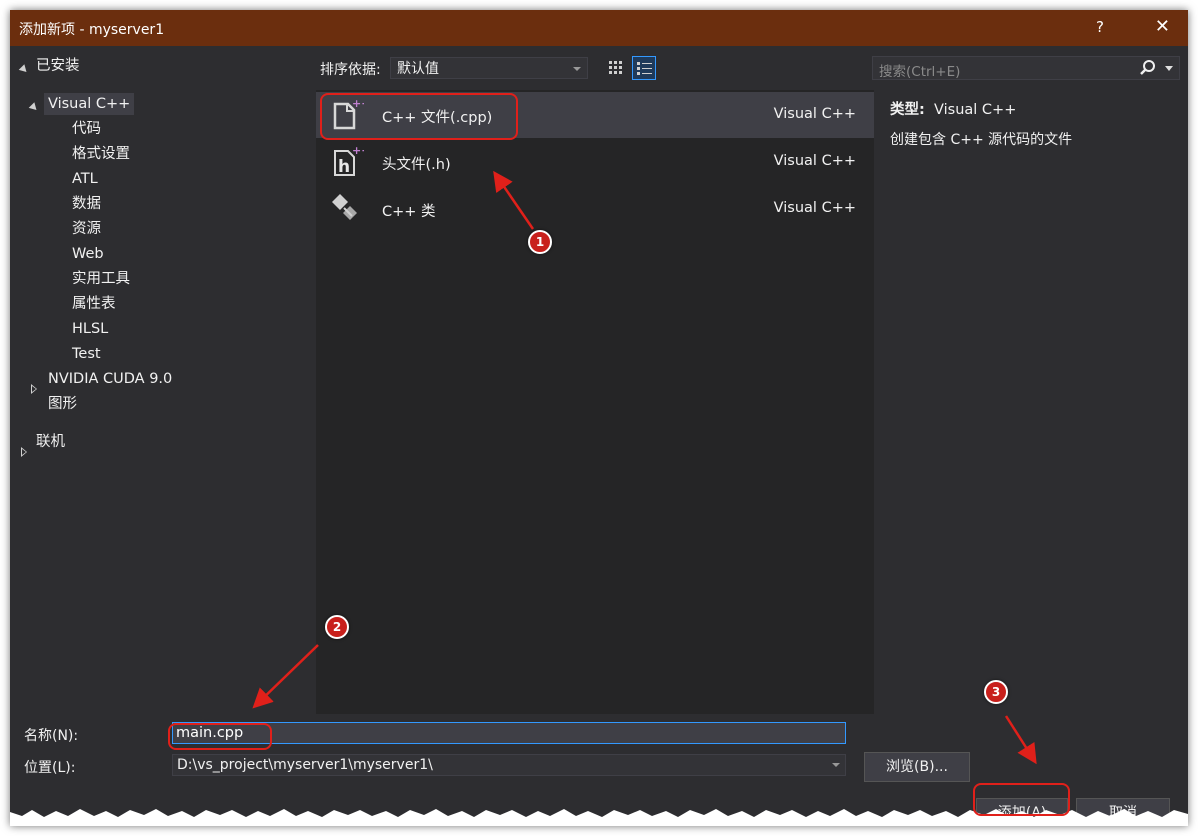  Describe the element at coordinates (86, 129) in the screenshot. I see `tree-item-code: 代码` at that location.